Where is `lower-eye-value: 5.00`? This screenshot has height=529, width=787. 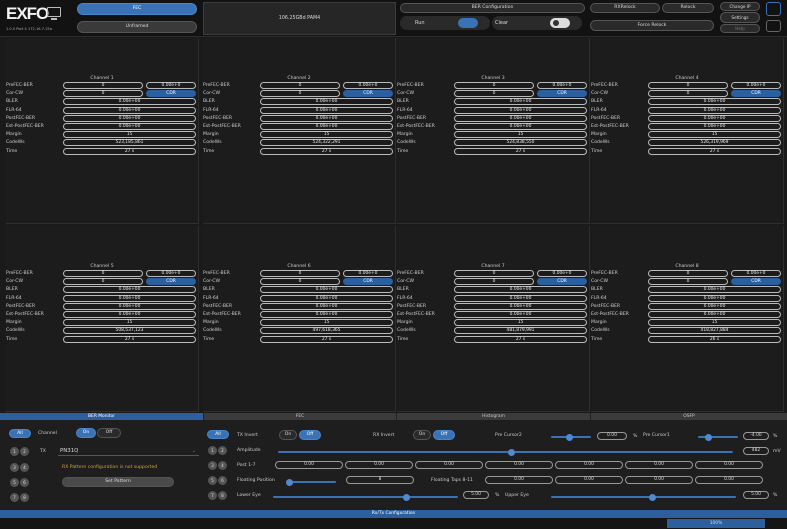
lower-eye-value: 5.00 is located at coordinates (476, 495).